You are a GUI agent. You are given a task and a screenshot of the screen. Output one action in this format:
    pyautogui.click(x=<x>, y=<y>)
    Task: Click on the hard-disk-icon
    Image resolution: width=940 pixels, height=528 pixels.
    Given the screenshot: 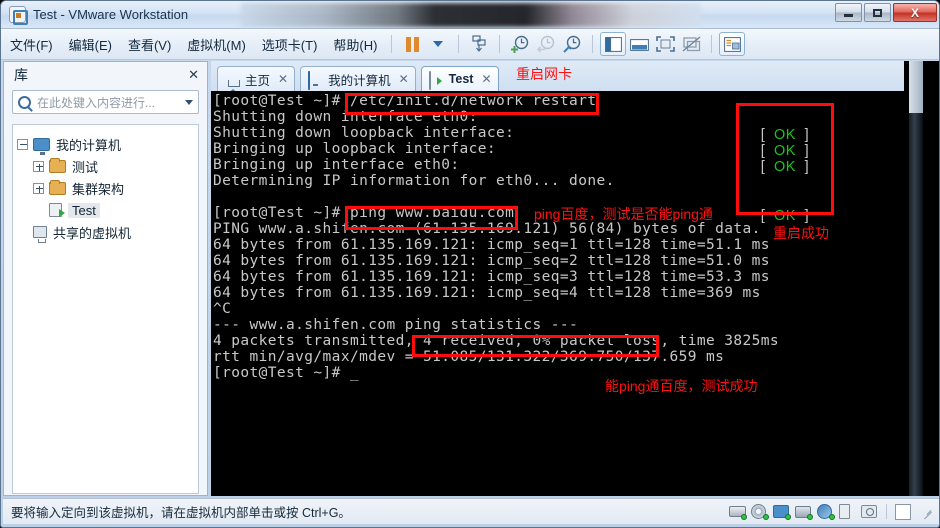 What is the action you would take?
    pyautogui.click(x=738, y=512)
    